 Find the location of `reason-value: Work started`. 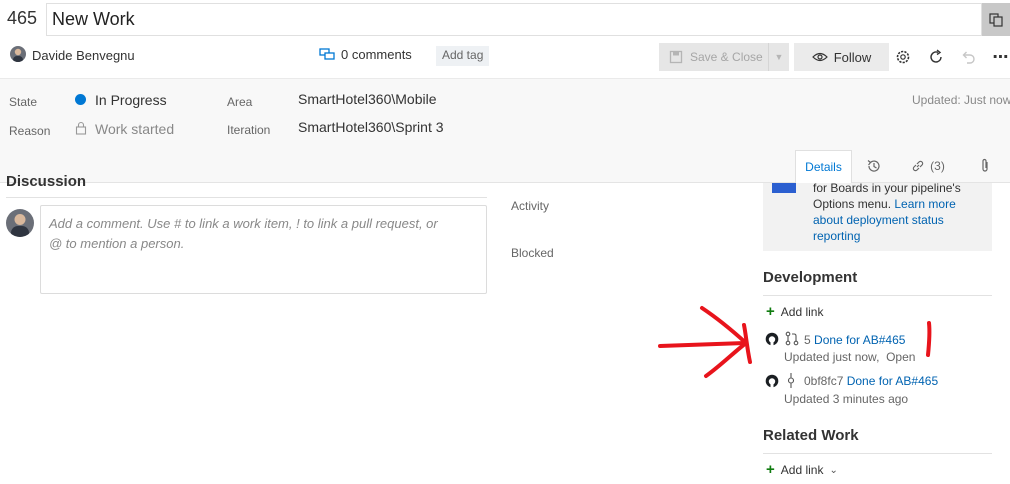

reason-value: Work started is located at coordinates (135, 129).